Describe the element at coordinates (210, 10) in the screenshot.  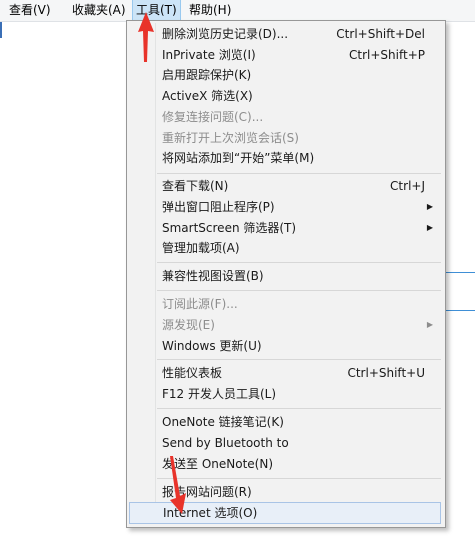
I see `menu-help: 帮助(H)` at that location.